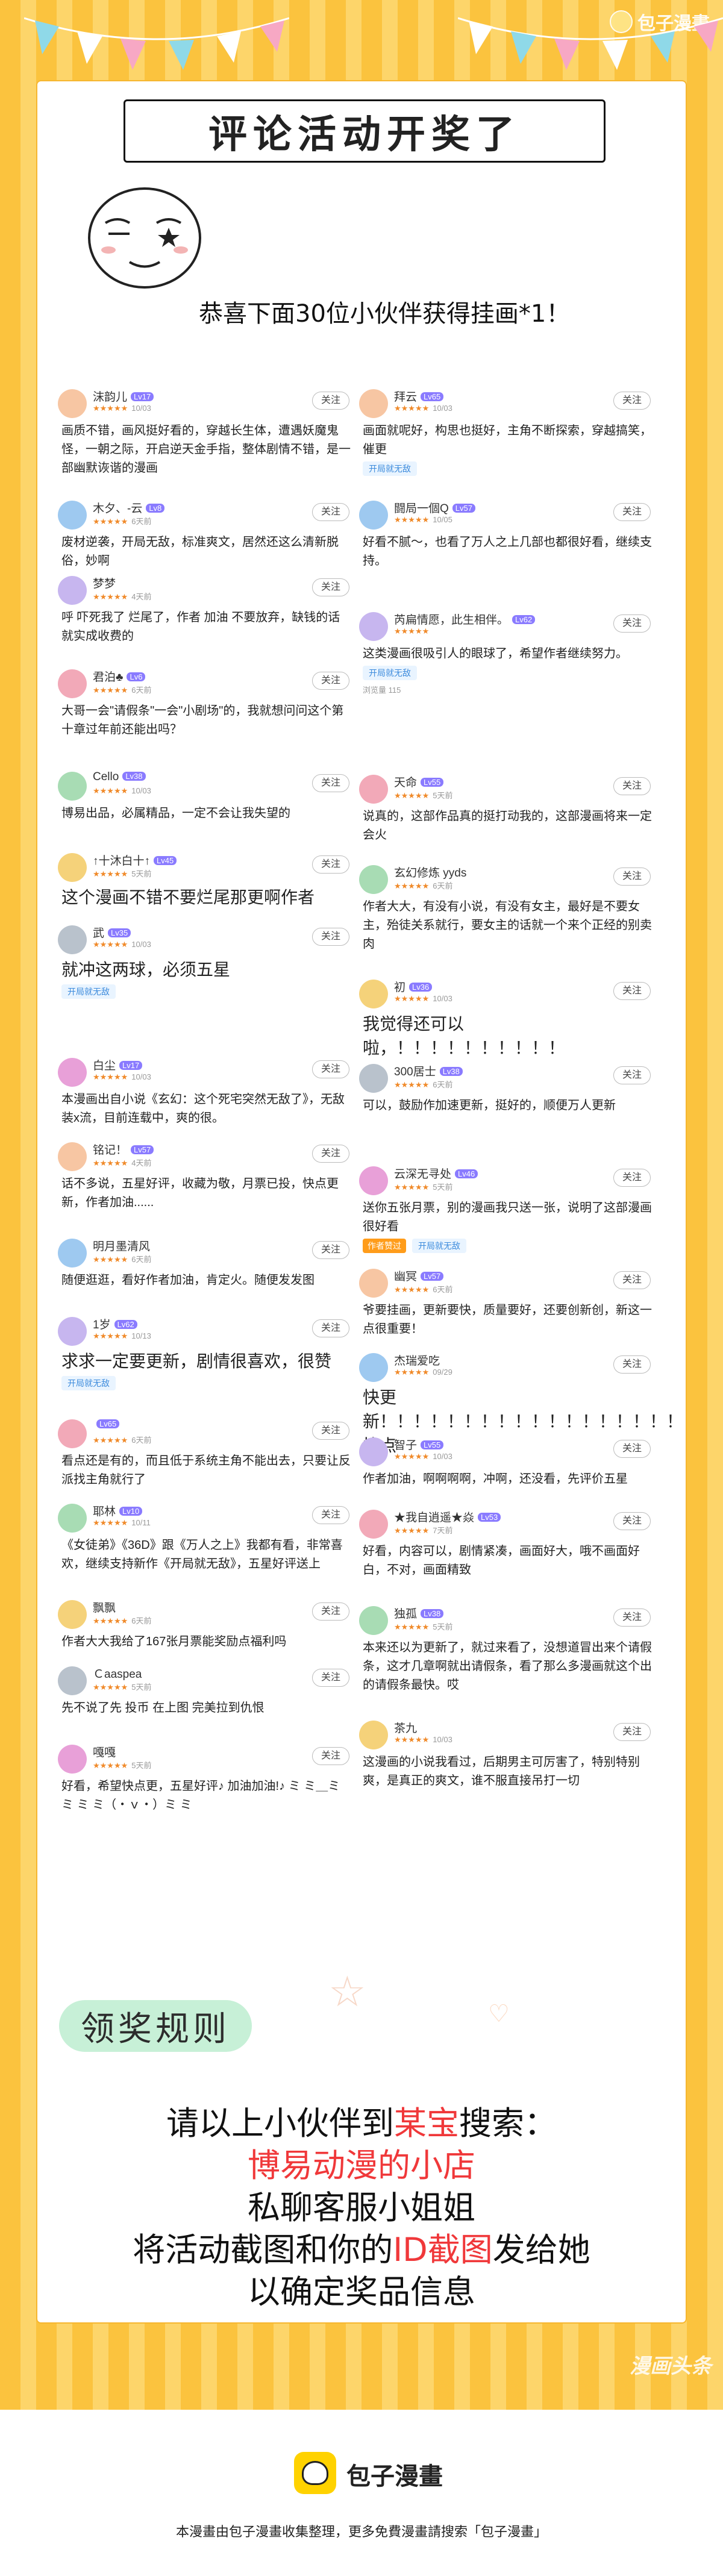  Describe the element at coordinates (108, 678) in the screenshot. I see `username: 君泊♣` at that location.